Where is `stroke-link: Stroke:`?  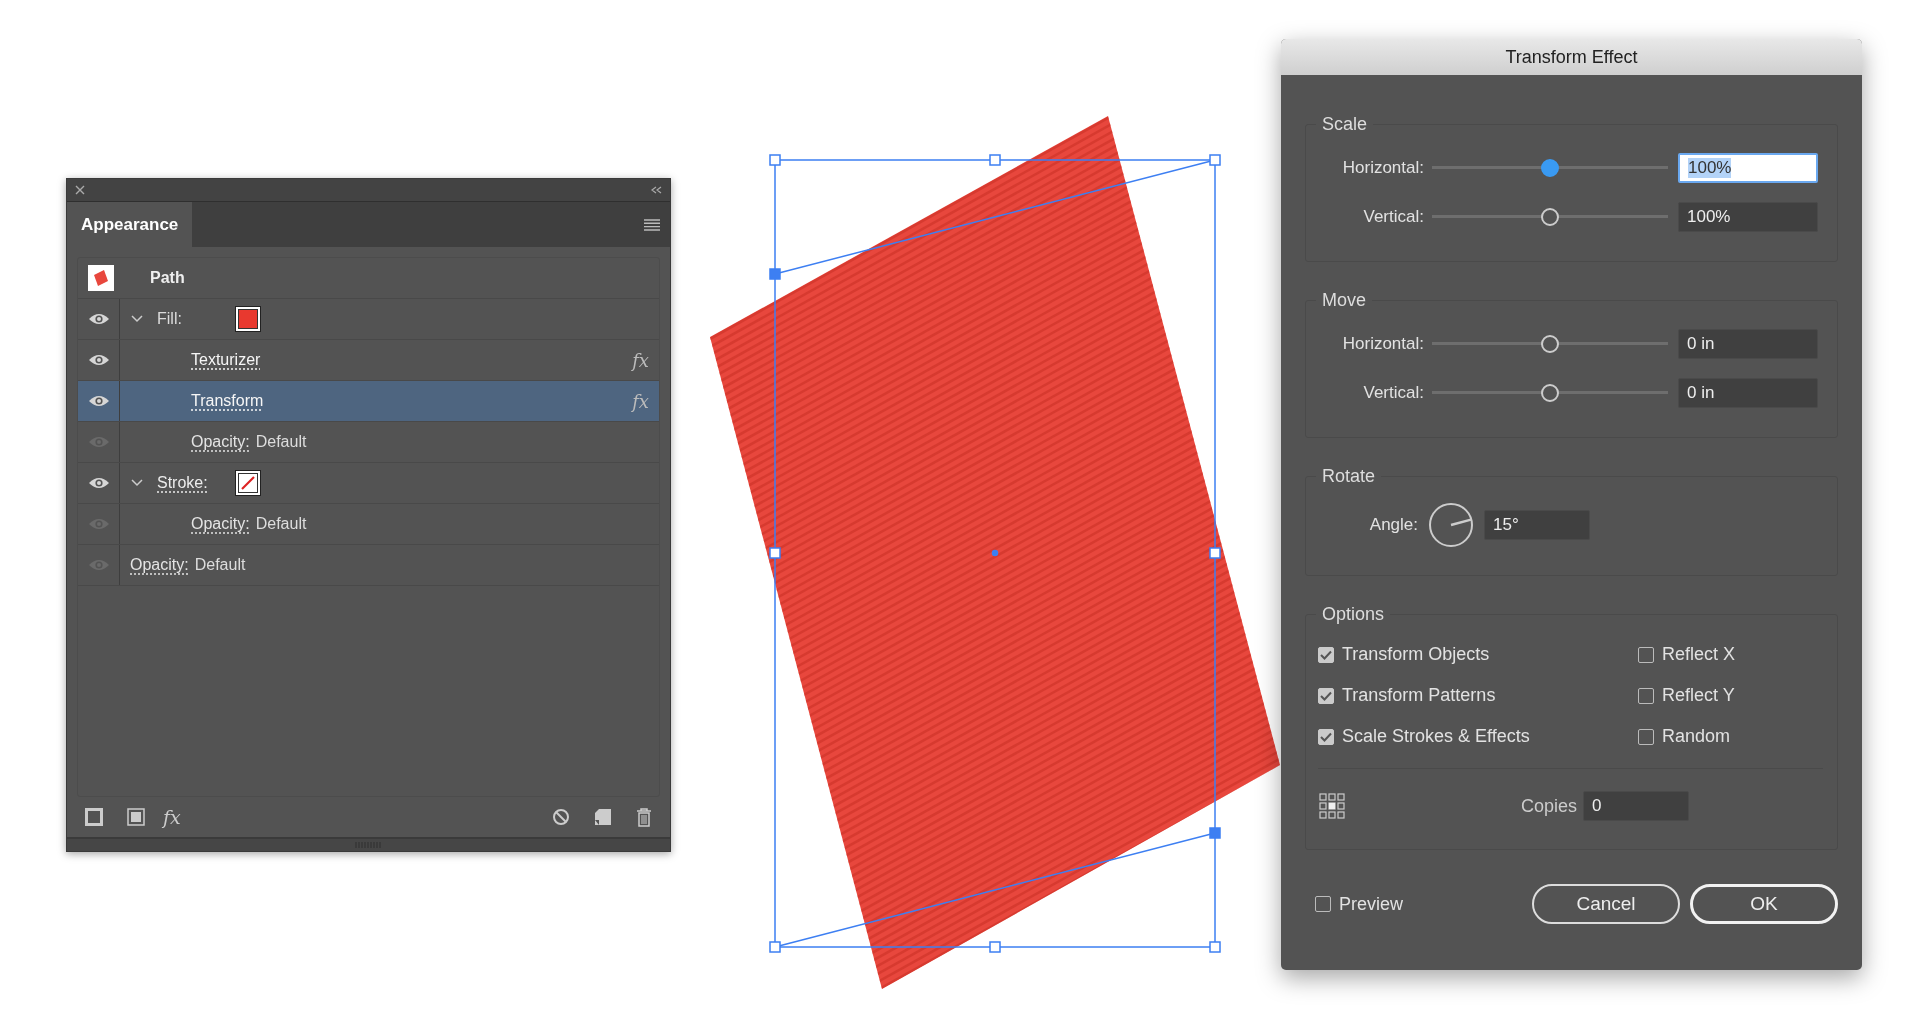
stroke-link: Stroke: is located at coordinates (182, 483).